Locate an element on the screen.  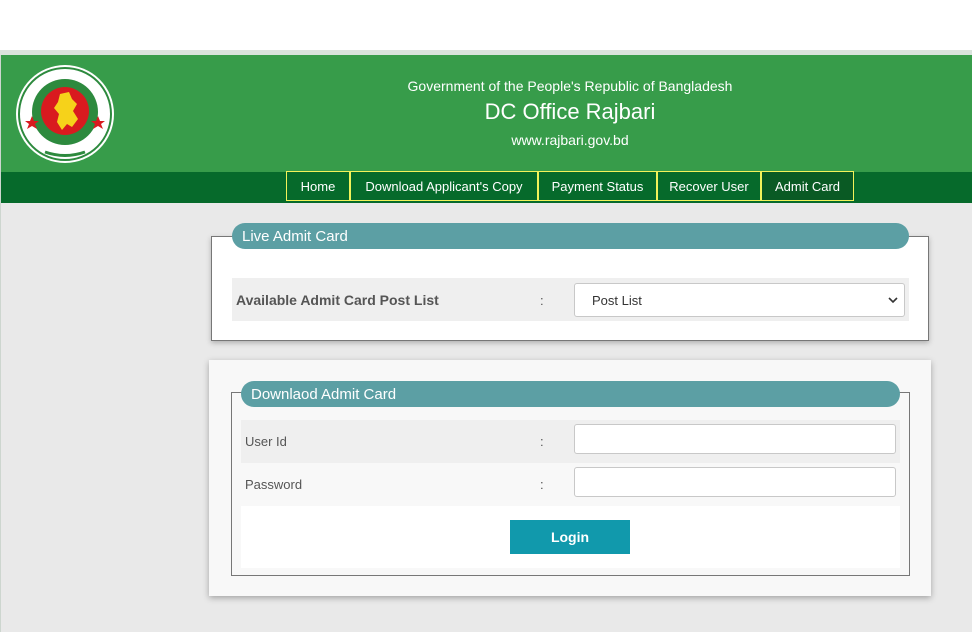
site-url: www.rajbari.gov.bd is located at coordinates (570, 140).